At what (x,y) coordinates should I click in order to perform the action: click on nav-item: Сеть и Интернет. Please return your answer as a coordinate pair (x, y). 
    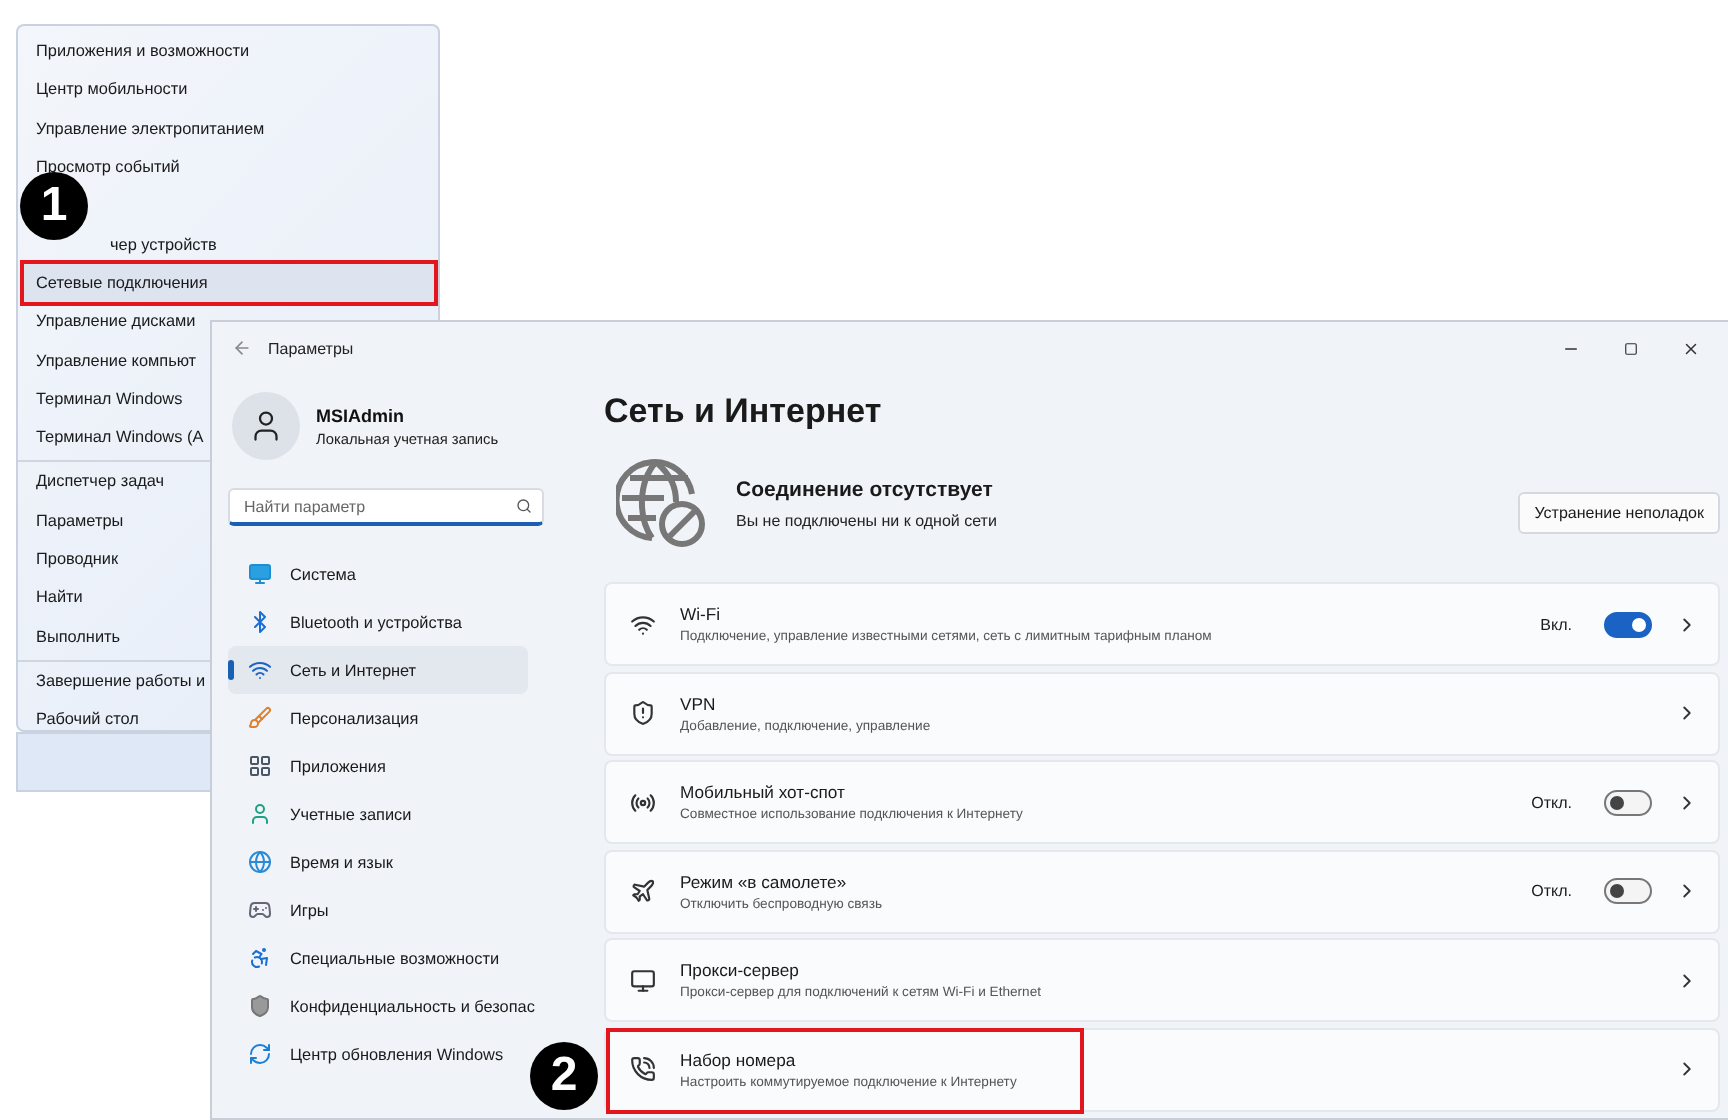
    Looking at the image, I should click on (378, 670).